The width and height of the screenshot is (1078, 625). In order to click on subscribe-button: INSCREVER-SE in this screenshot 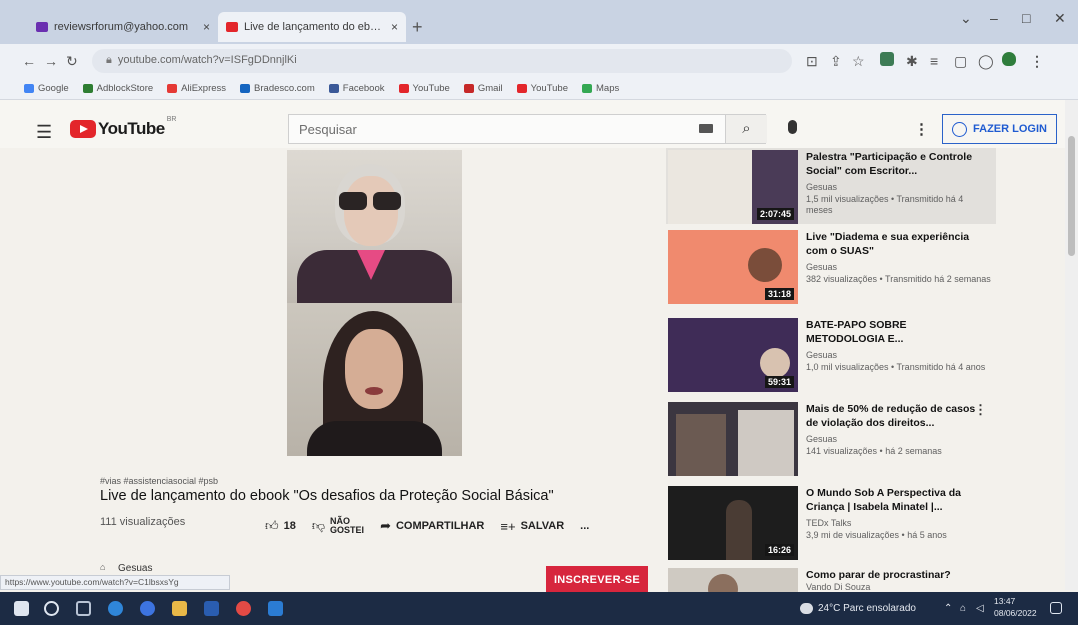, I will do `click(597, 580)`.